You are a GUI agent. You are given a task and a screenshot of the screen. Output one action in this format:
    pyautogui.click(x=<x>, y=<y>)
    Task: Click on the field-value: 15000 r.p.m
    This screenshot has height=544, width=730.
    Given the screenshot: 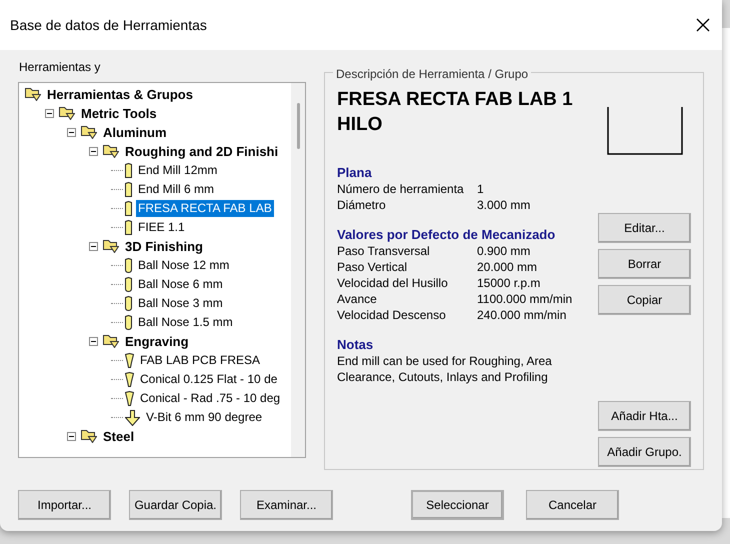 What is the action you would take?
    pyautogui.click(x=508, y=283)
    